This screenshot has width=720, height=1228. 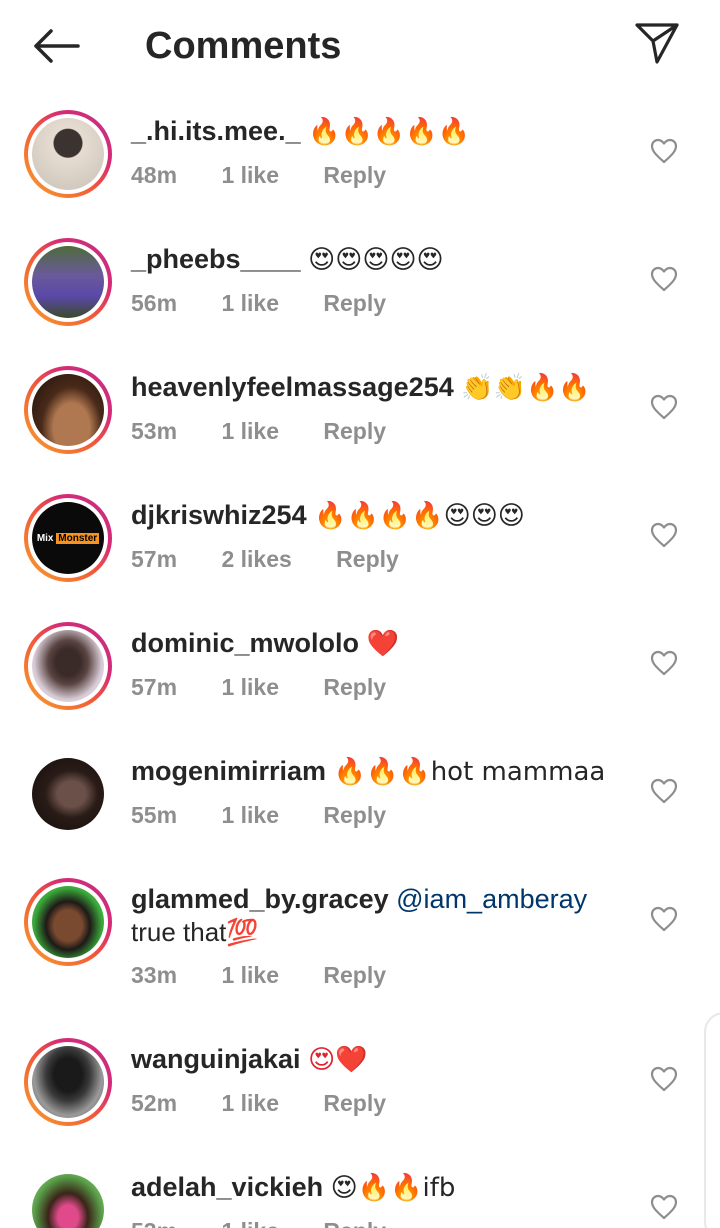 I want to click on comment-username: wanguinjakai, so click(x=216, y=1059).